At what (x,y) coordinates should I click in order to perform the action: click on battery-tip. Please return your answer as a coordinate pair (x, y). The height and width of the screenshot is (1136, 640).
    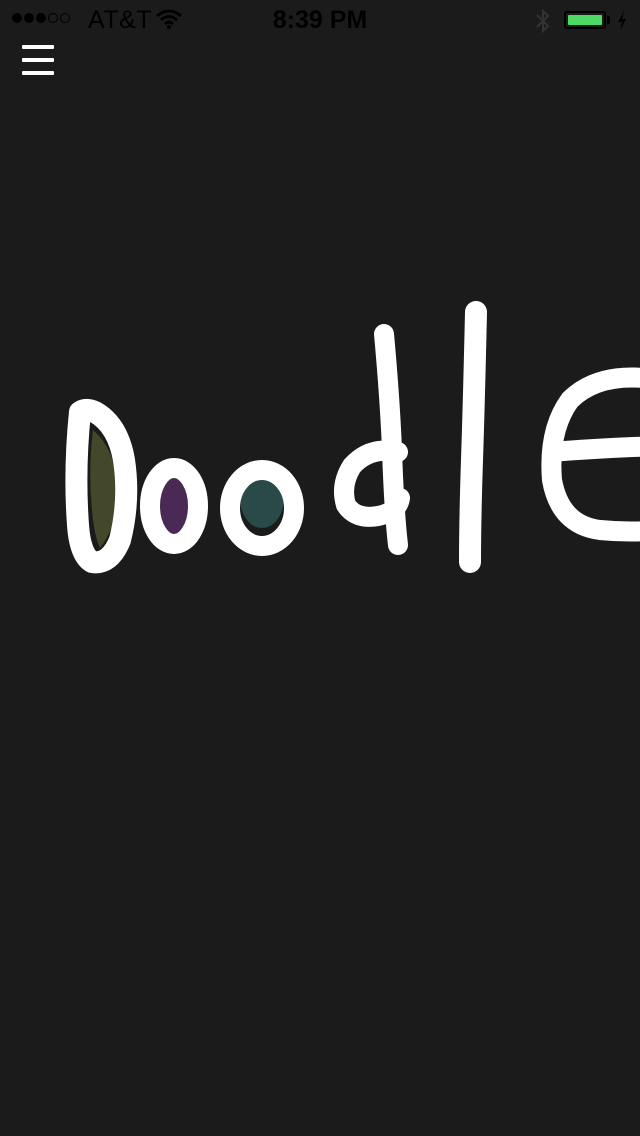
    Looking at the image, I should click on (608, 20).